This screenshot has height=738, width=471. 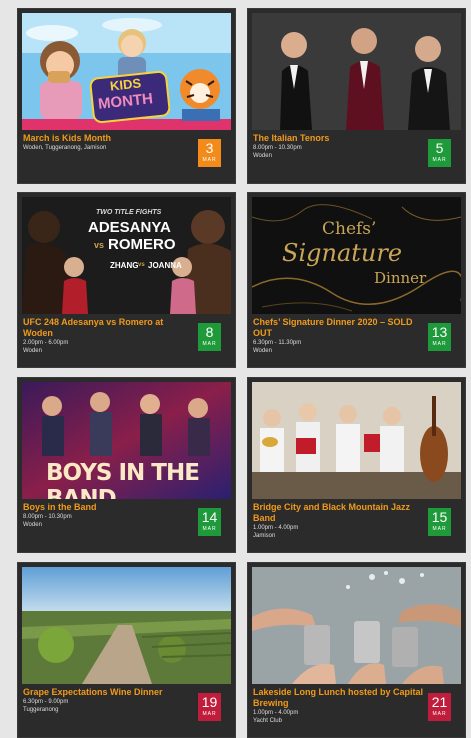 What do you see at coordinates (124, 265) in the screenshot?
I see `ufc-undercard1: ZHANG` at bounding box center [124, 265].